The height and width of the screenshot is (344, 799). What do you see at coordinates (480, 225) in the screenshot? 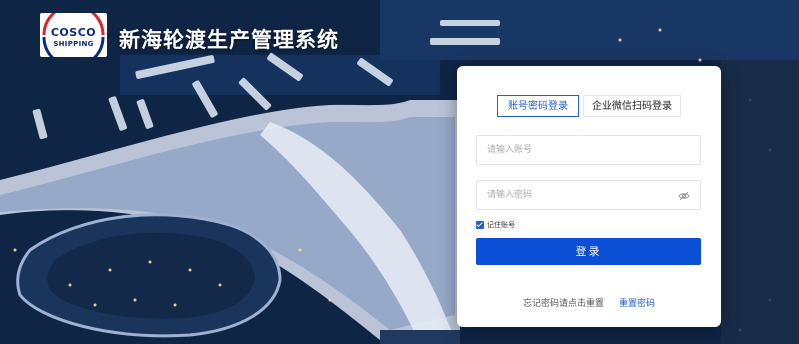
I see `remember-checkbox` at bounding box center [480, 225].